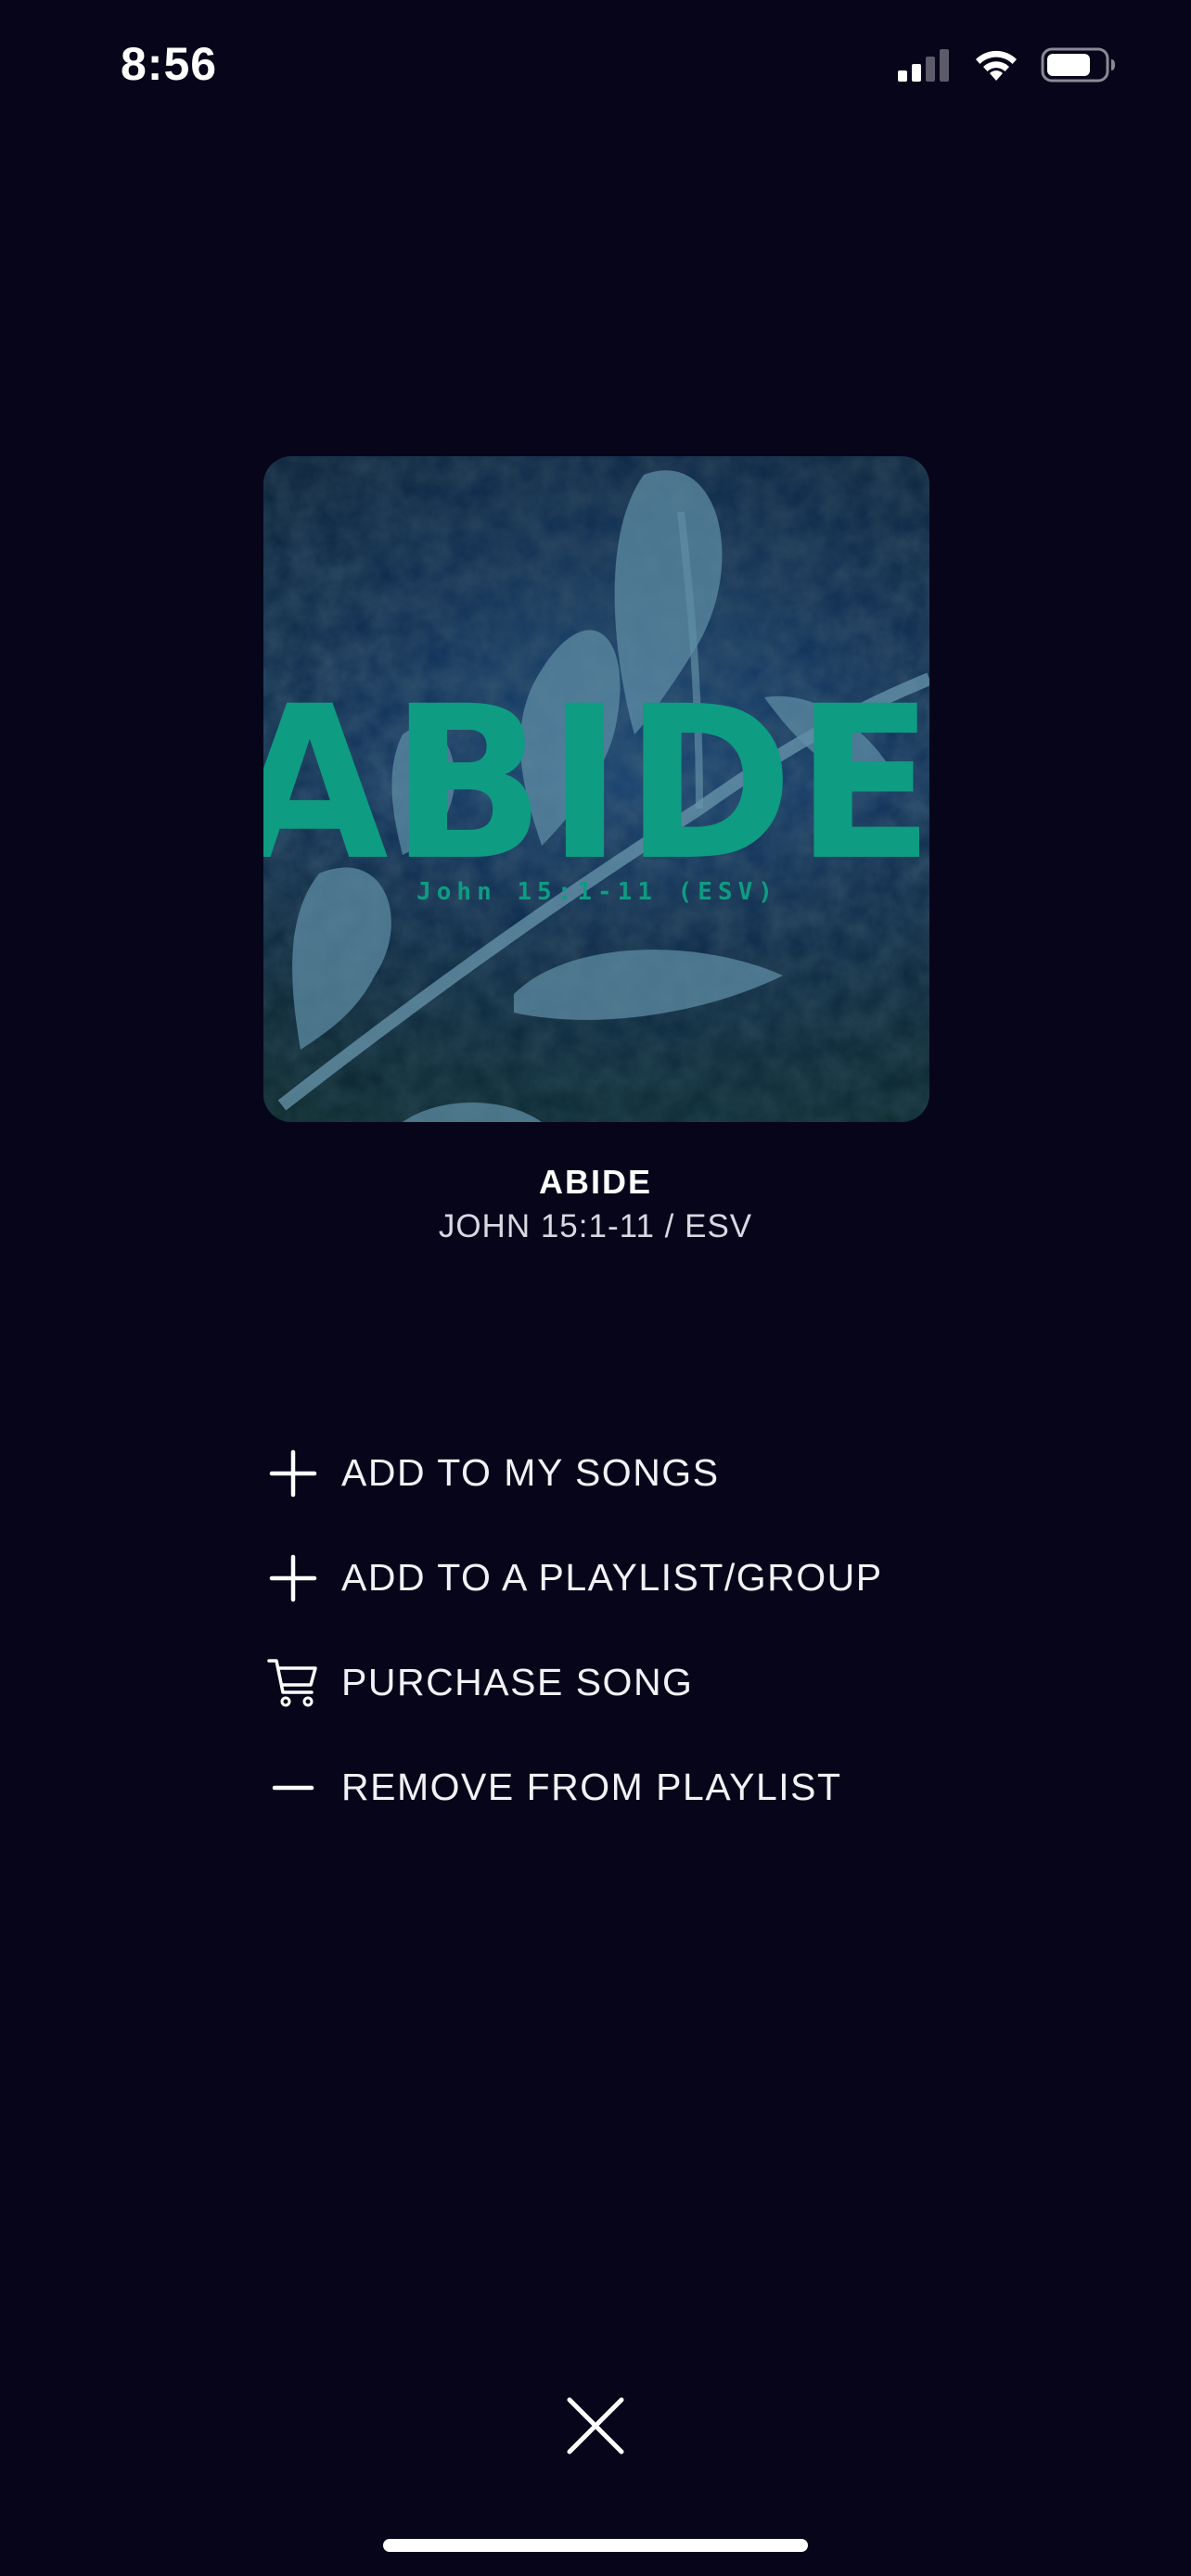 The width and height of the screenshot is (1191, 2576). I want to click on purchase-song-button: PURCHASE SONG, so click(634, 1682).